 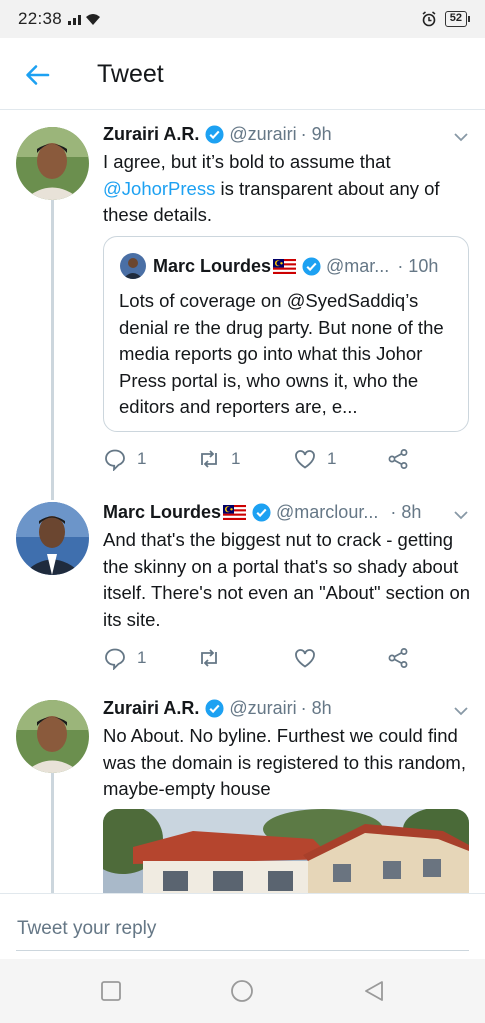 I want to click on quote-header: Marc Lourdes @mar... · 10h, so click(x=279, y=266).